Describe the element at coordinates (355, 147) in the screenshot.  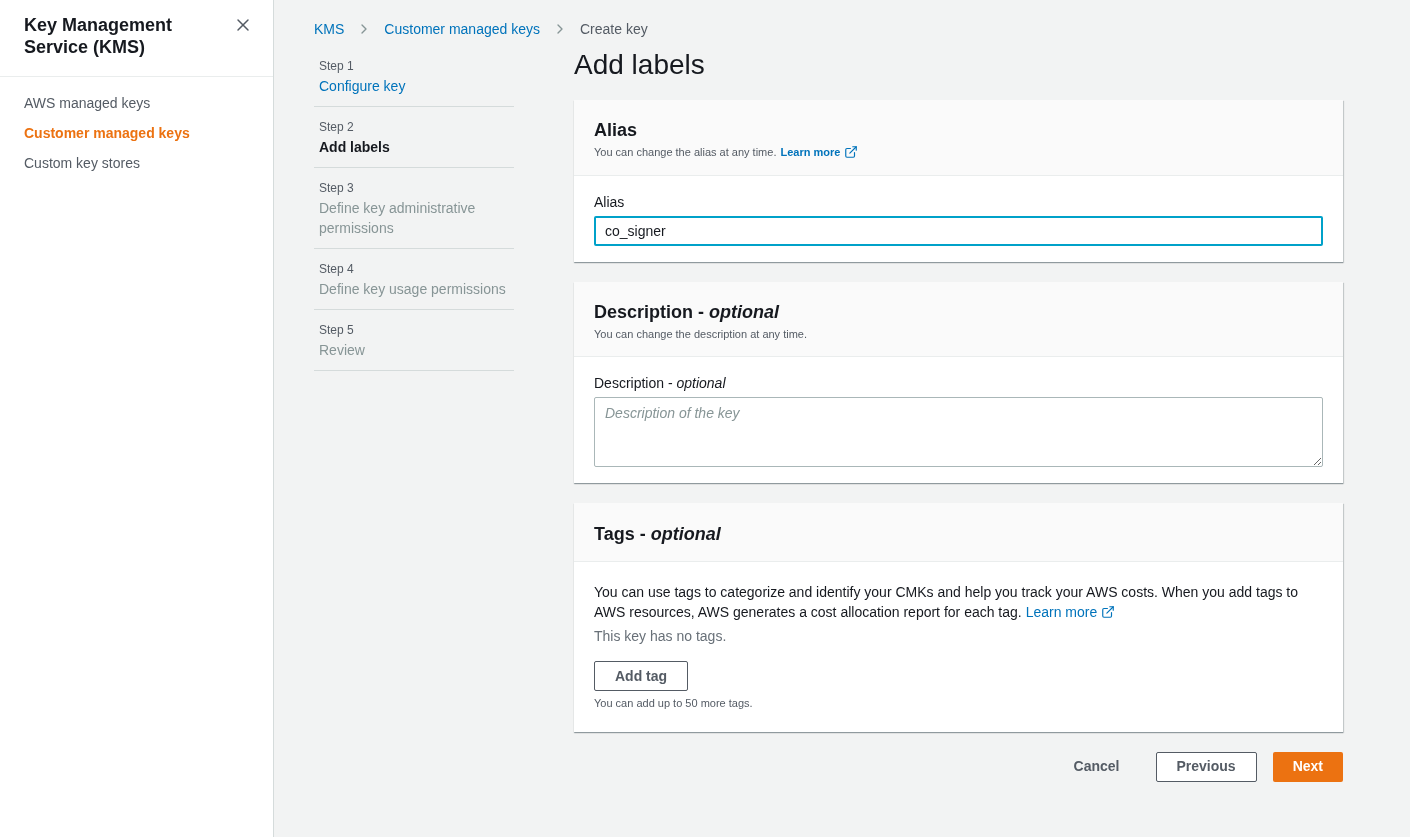
I see `step-title: Add labels` at that location.